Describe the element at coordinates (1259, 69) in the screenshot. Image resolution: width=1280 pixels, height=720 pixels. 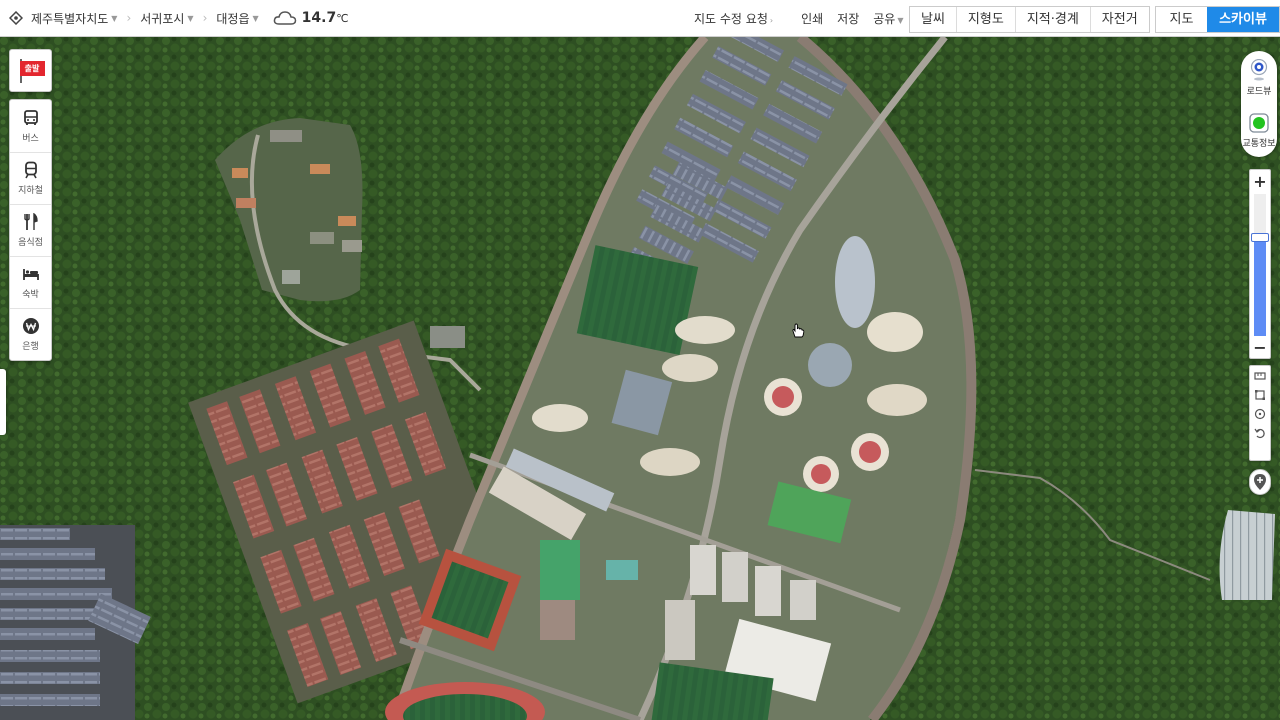
I see `roadview-icon` at that location.